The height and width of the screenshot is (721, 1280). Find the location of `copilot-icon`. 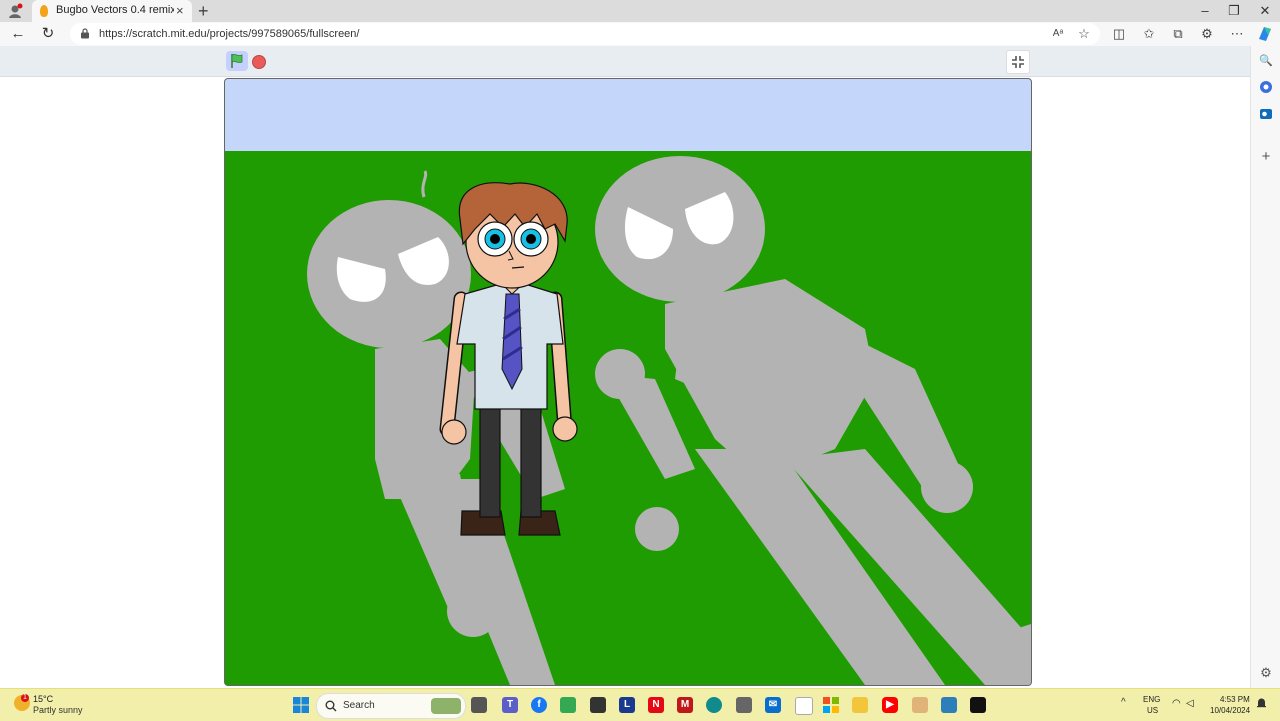

copilot-icon is located at coordinates (1265, 34).